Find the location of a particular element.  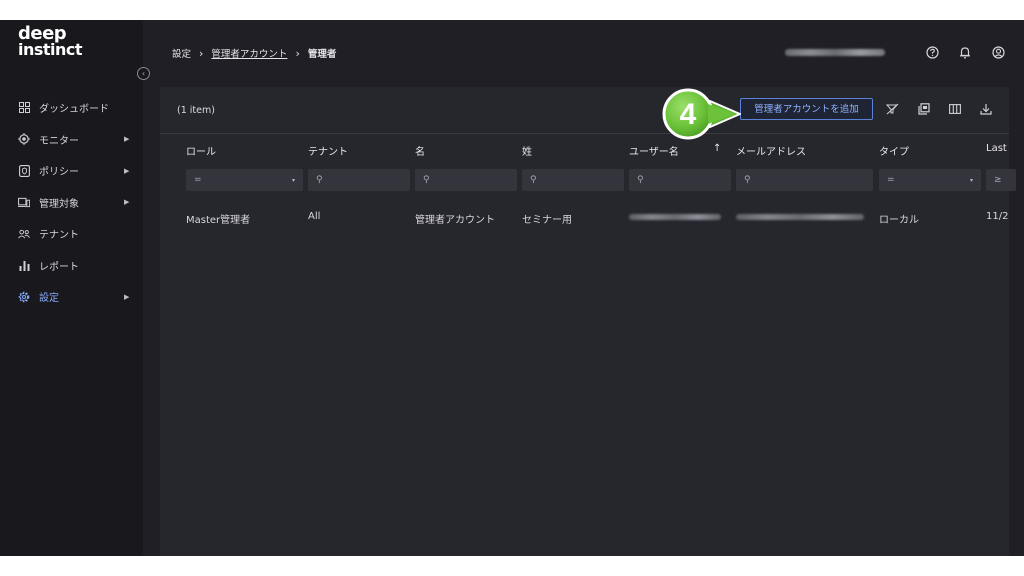

column-header-username: ユーザー名 is located at coordinates (654, 150).